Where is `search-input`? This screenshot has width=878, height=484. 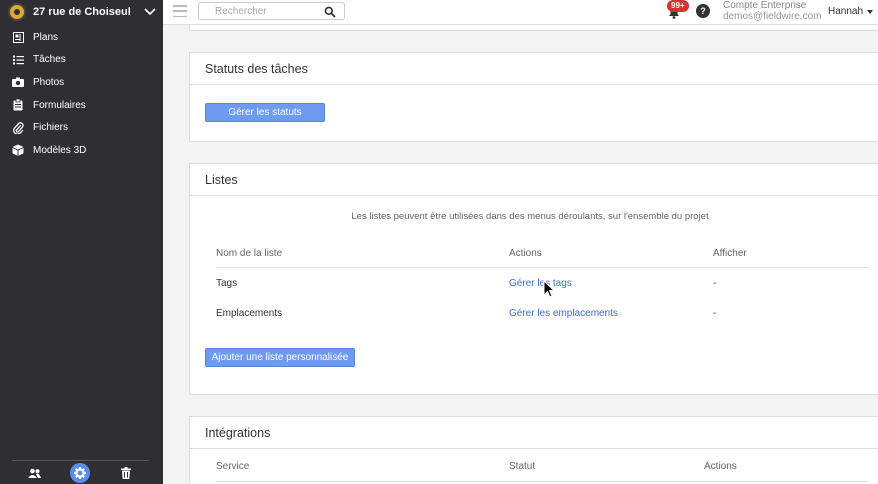
search-input is located at coordinates (265, 11).